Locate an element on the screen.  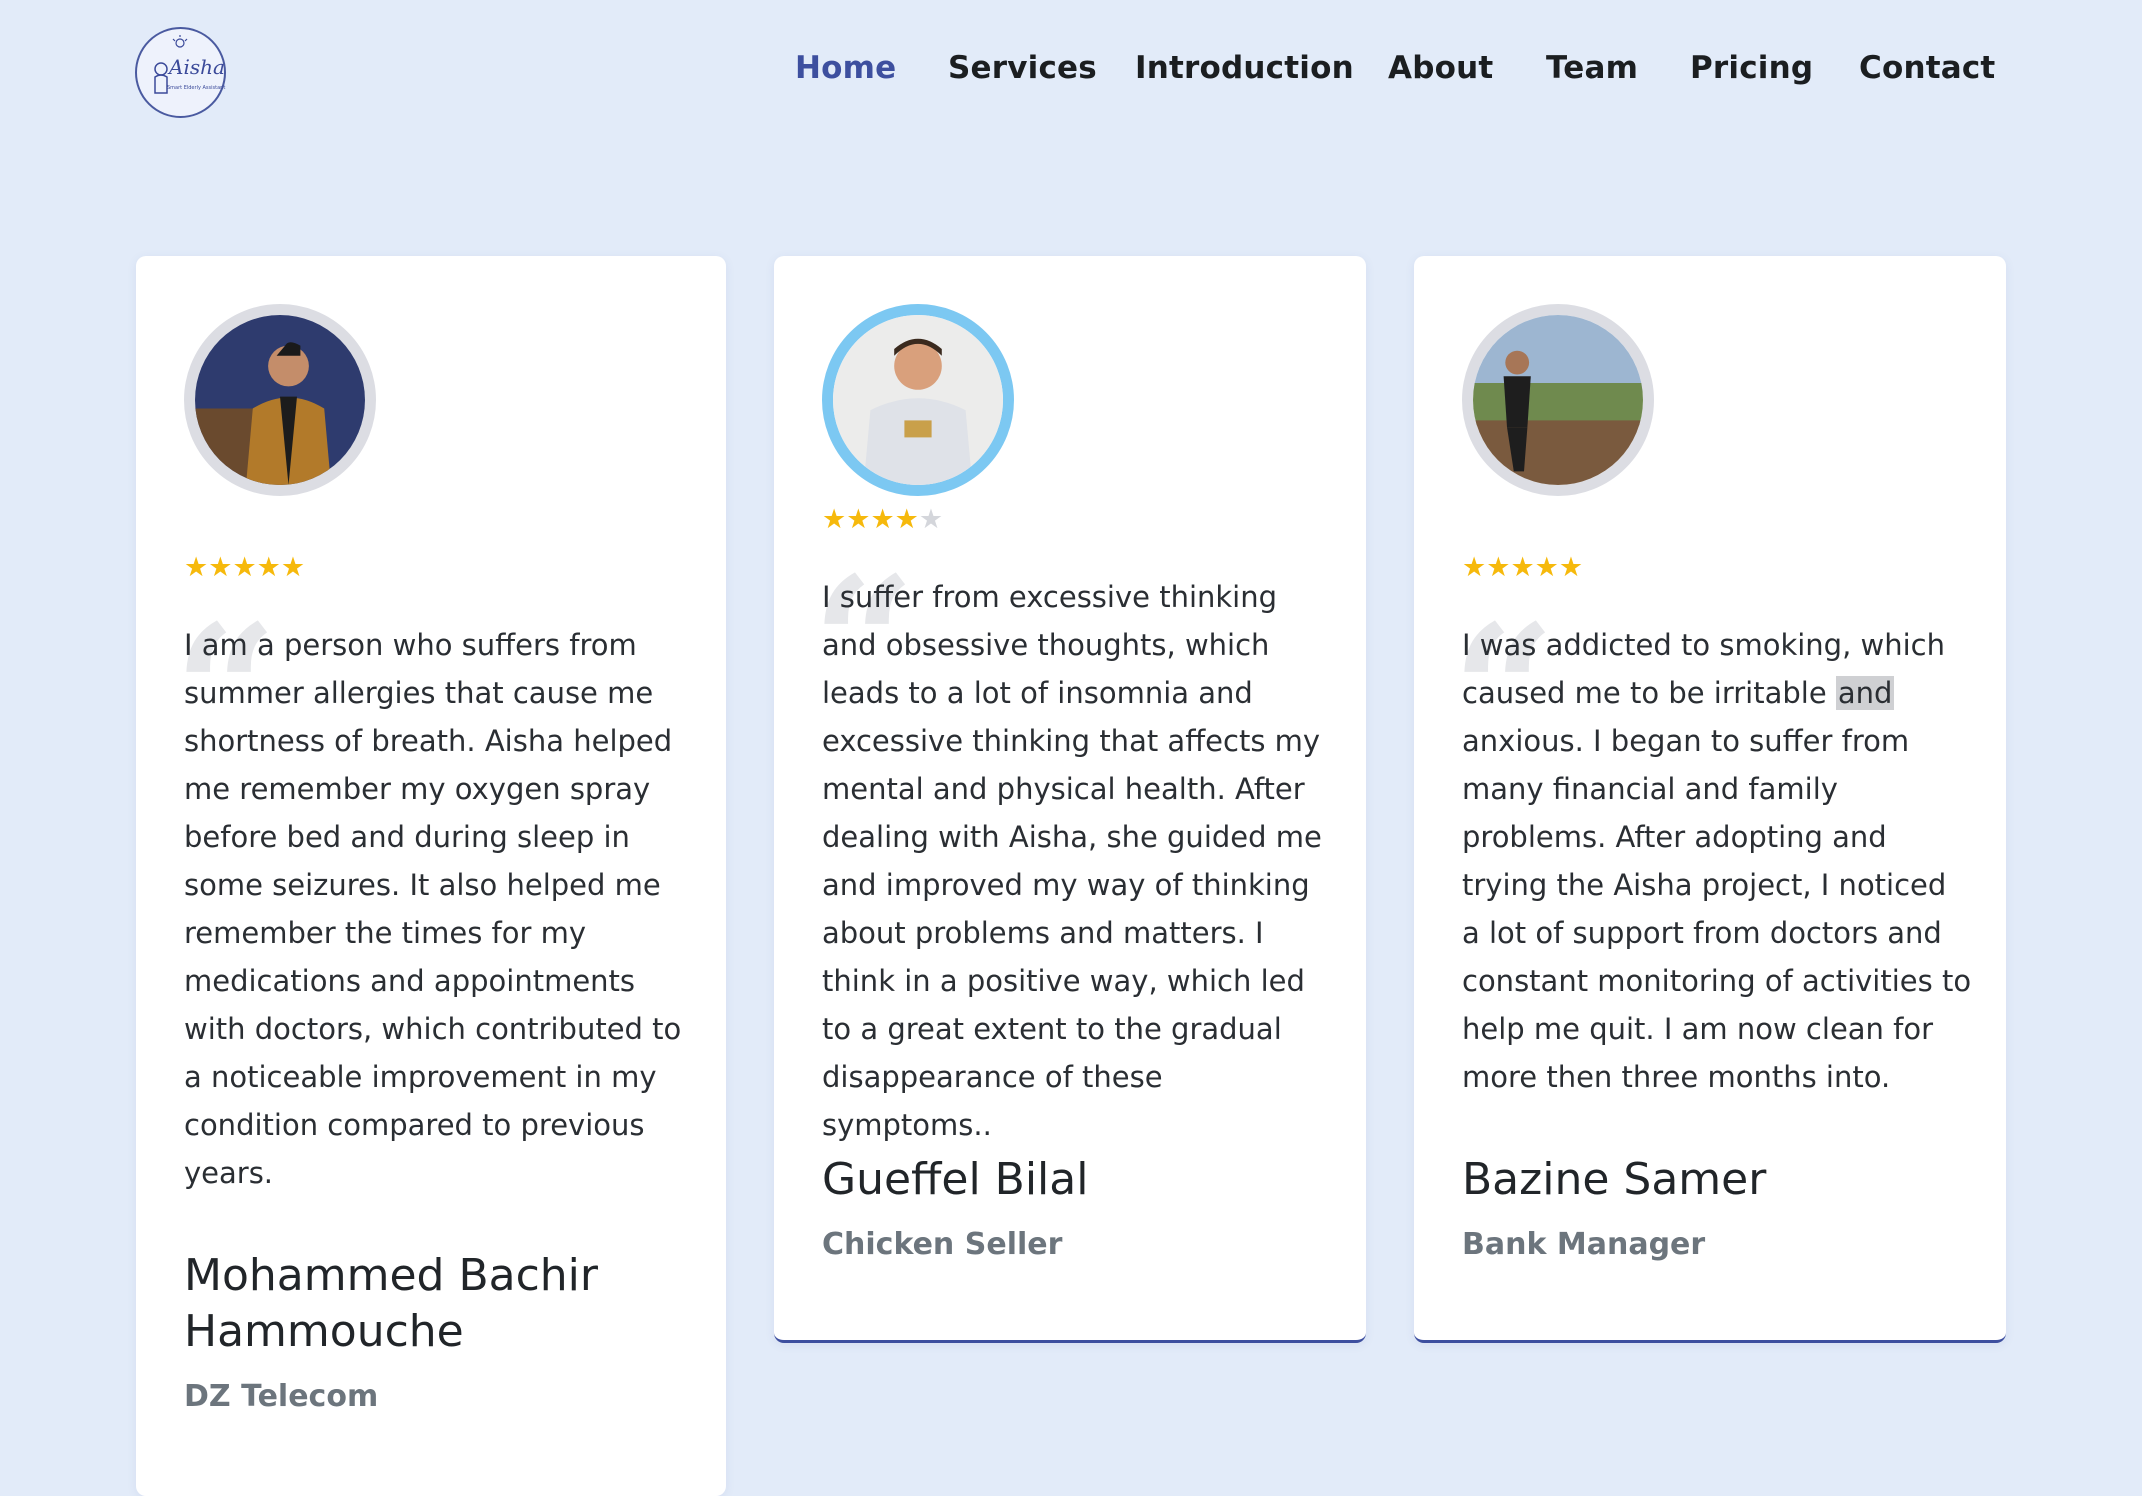
nav-home: Home is located at coordinates (845, 68).